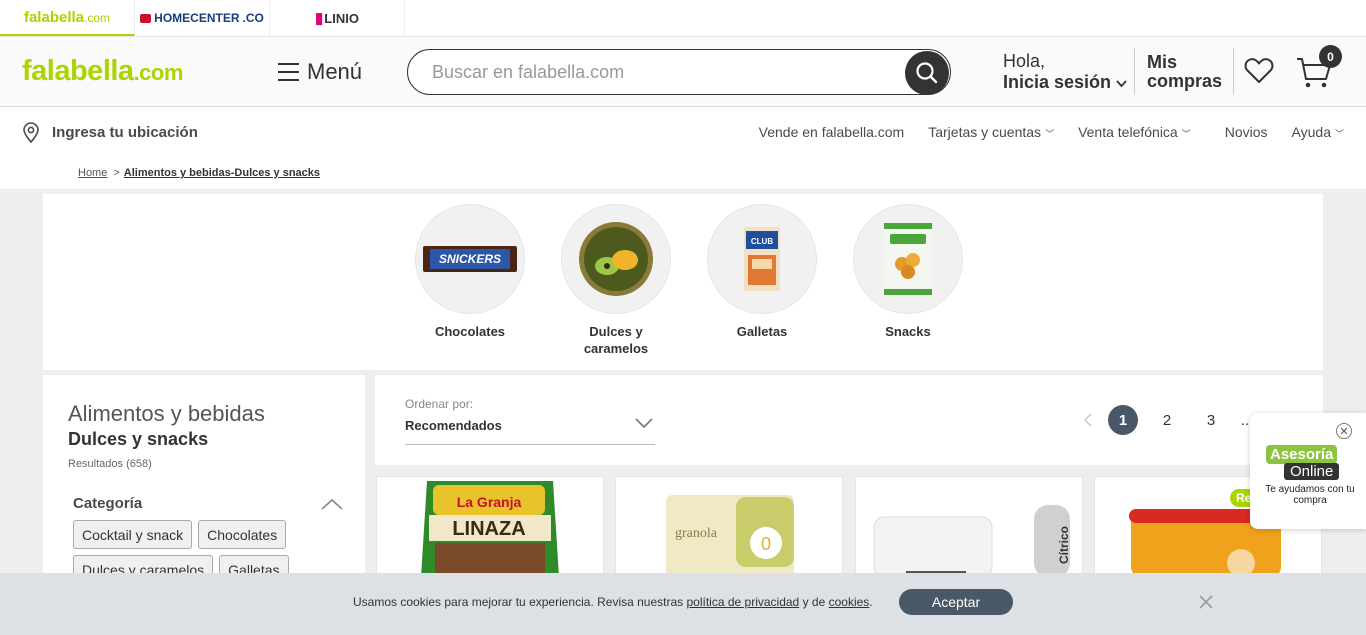 This screenshot has width=1366, height=635. Describe the element at coordinates (871, 602) in the screenshot. I see `cookie-text-end: .` at that location.